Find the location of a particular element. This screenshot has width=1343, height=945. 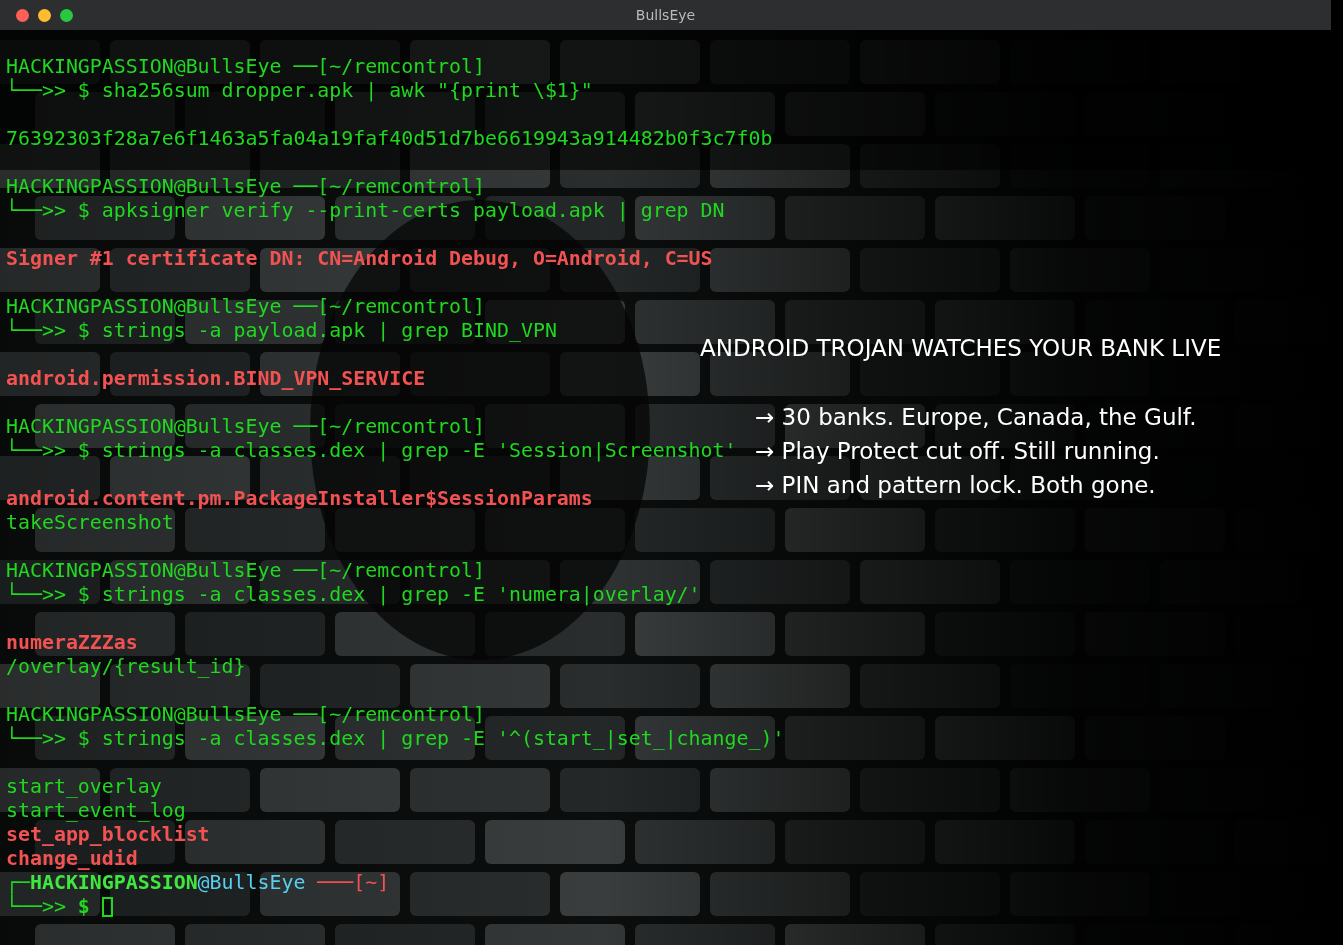

output-line: 76392303f28a7e6f1463a5fa04a19faf40d51d7be6619943a914482b0f3c7f0b is located at coordinates (389, 139).